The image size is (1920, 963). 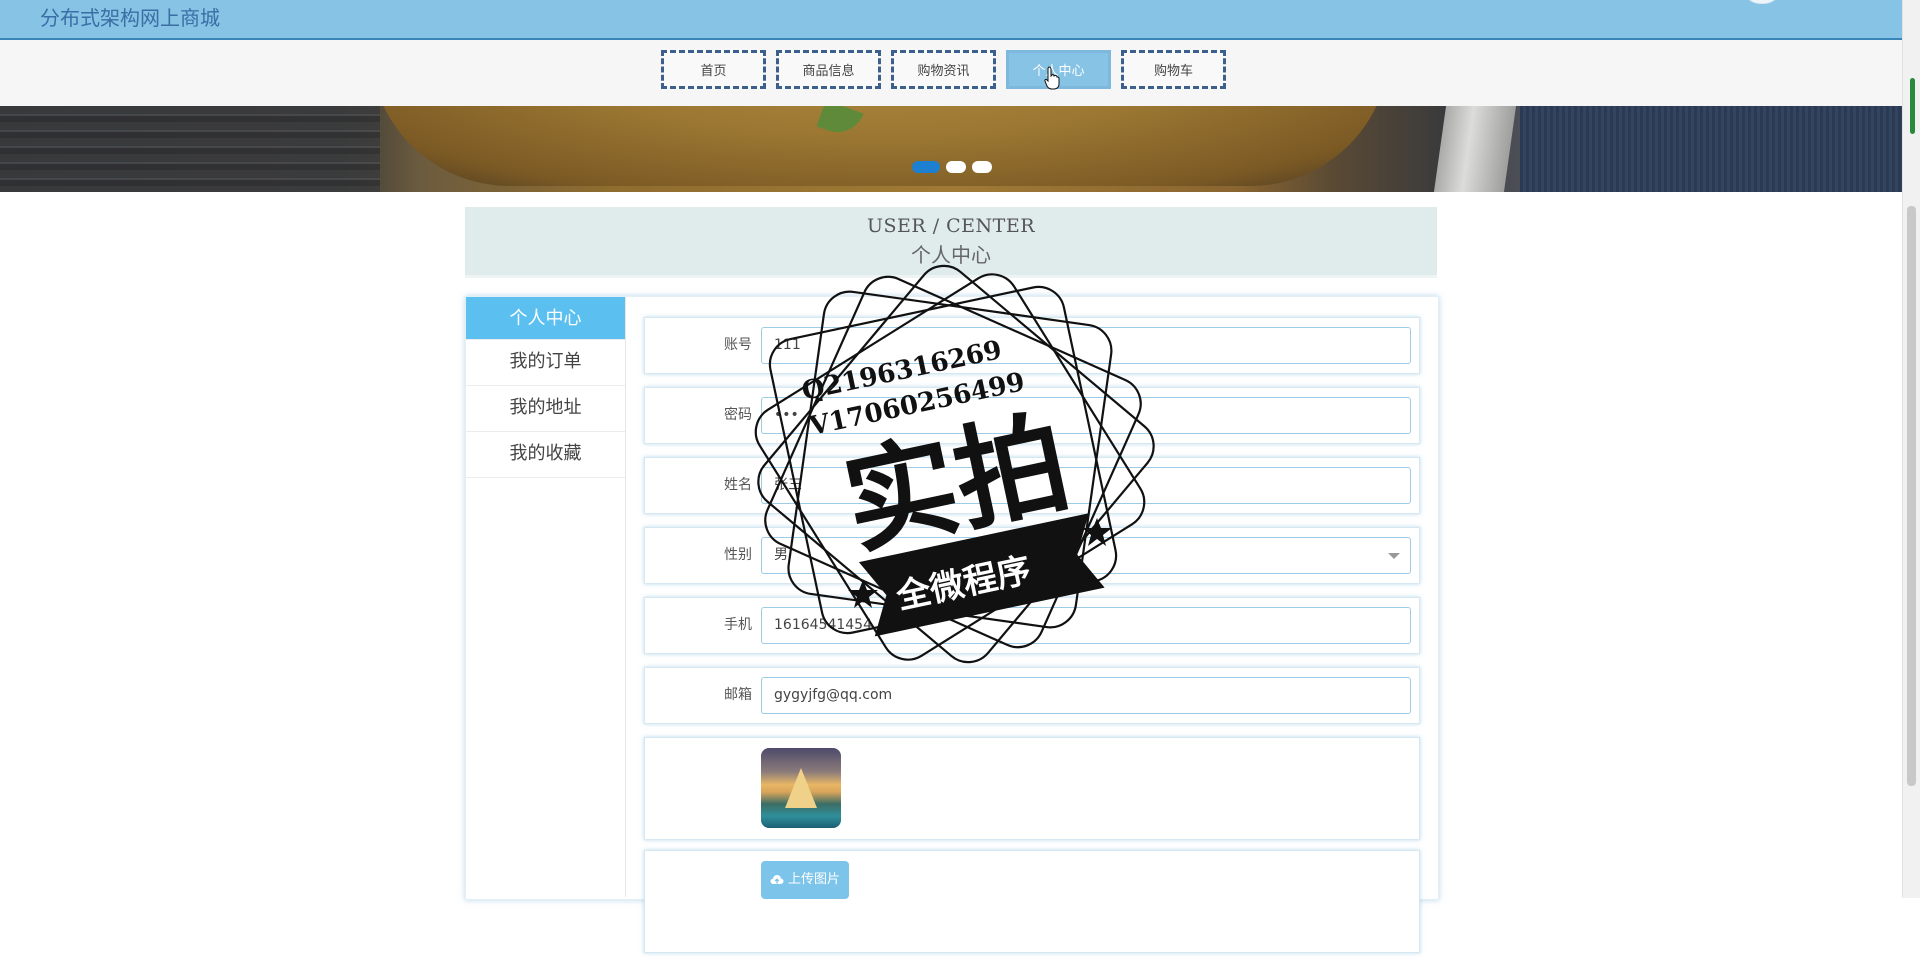 What do you see at coordinates (1762, 2) in the screenshot?
I see `user-avatar` at bounding box center [1762, 2].